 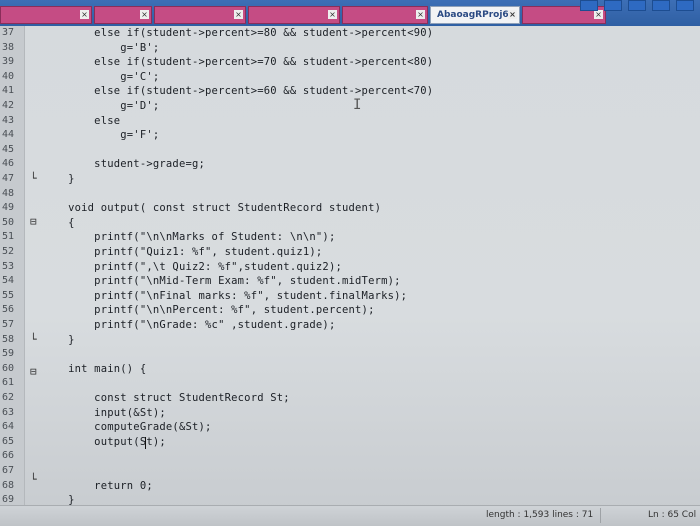 I want to click on code-line: g='B';, so click(x=100, y=48).